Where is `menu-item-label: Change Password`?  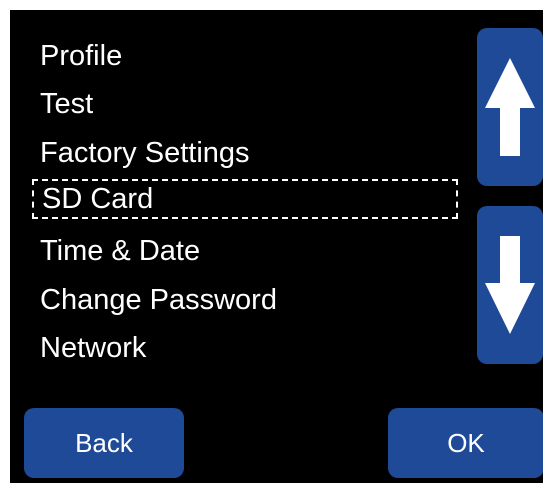
menu-item-label: Change Password is located at coordinates (158, 300).